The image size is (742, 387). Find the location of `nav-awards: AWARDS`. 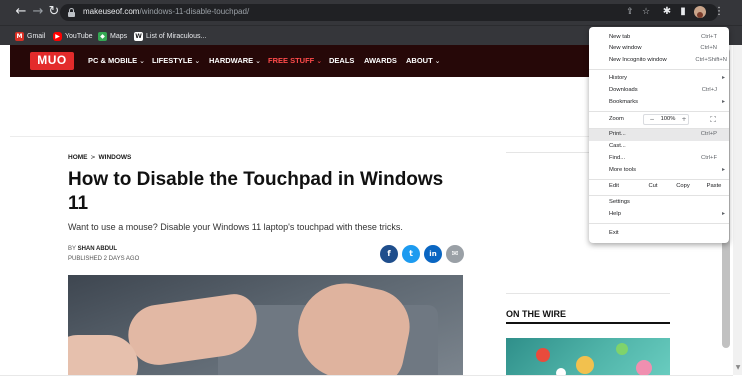

nav-awards: AWARDS is located at coordinates (380, 60).